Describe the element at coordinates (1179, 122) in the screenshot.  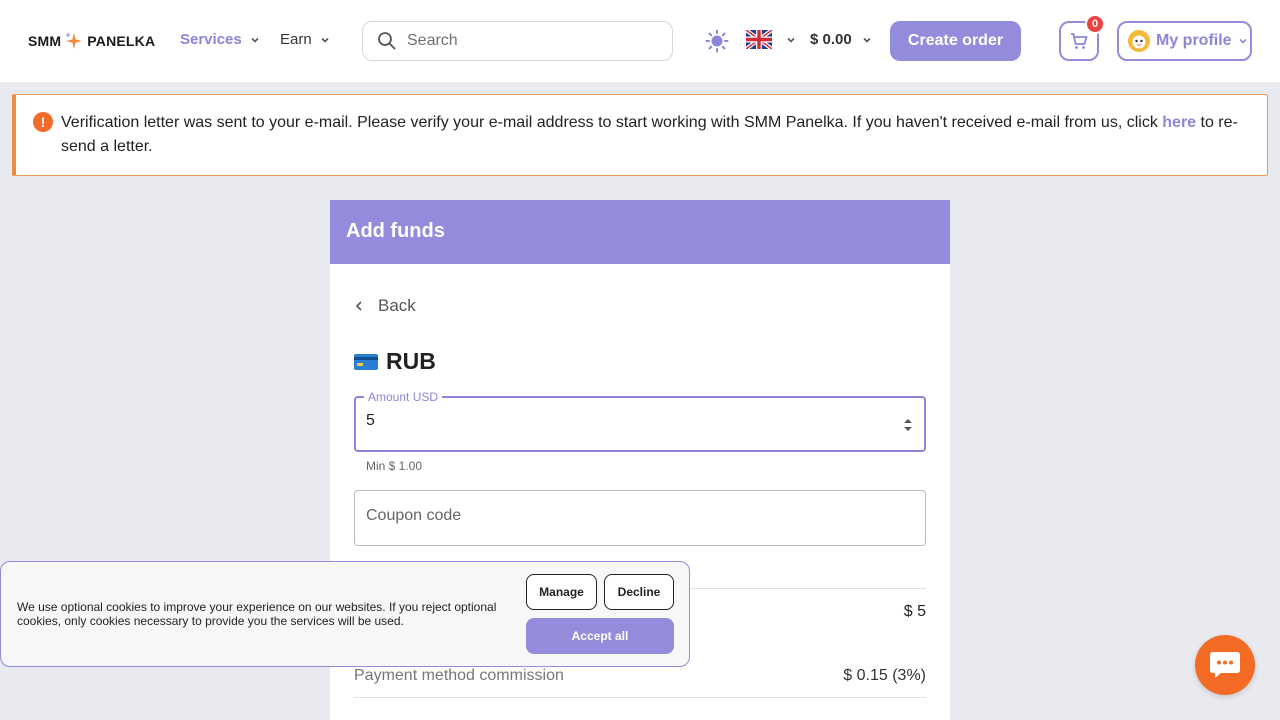
I see `resend-link: here` at that location.